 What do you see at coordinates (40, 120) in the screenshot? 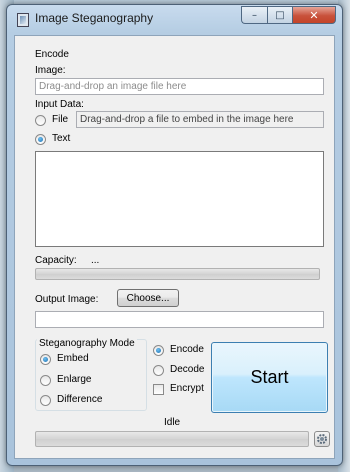
I see `file-radio` at bounding box center [40, 120].